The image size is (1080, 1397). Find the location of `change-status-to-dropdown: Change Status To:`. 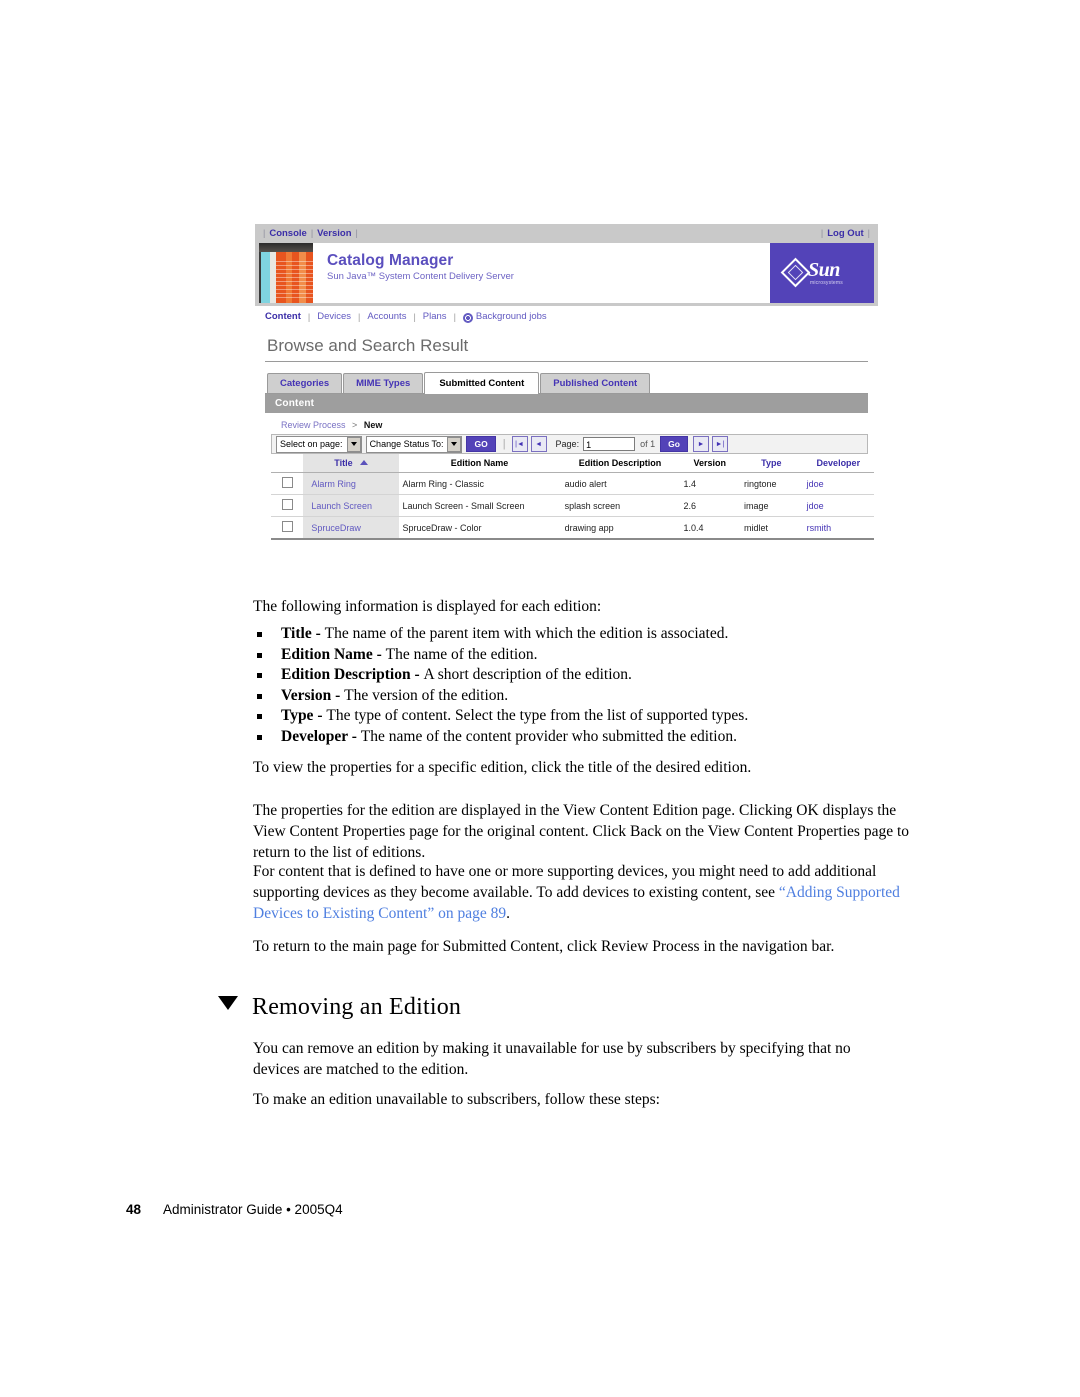

change-status-to-dropdown: Change Status To: is located at coordinates (414, 444).